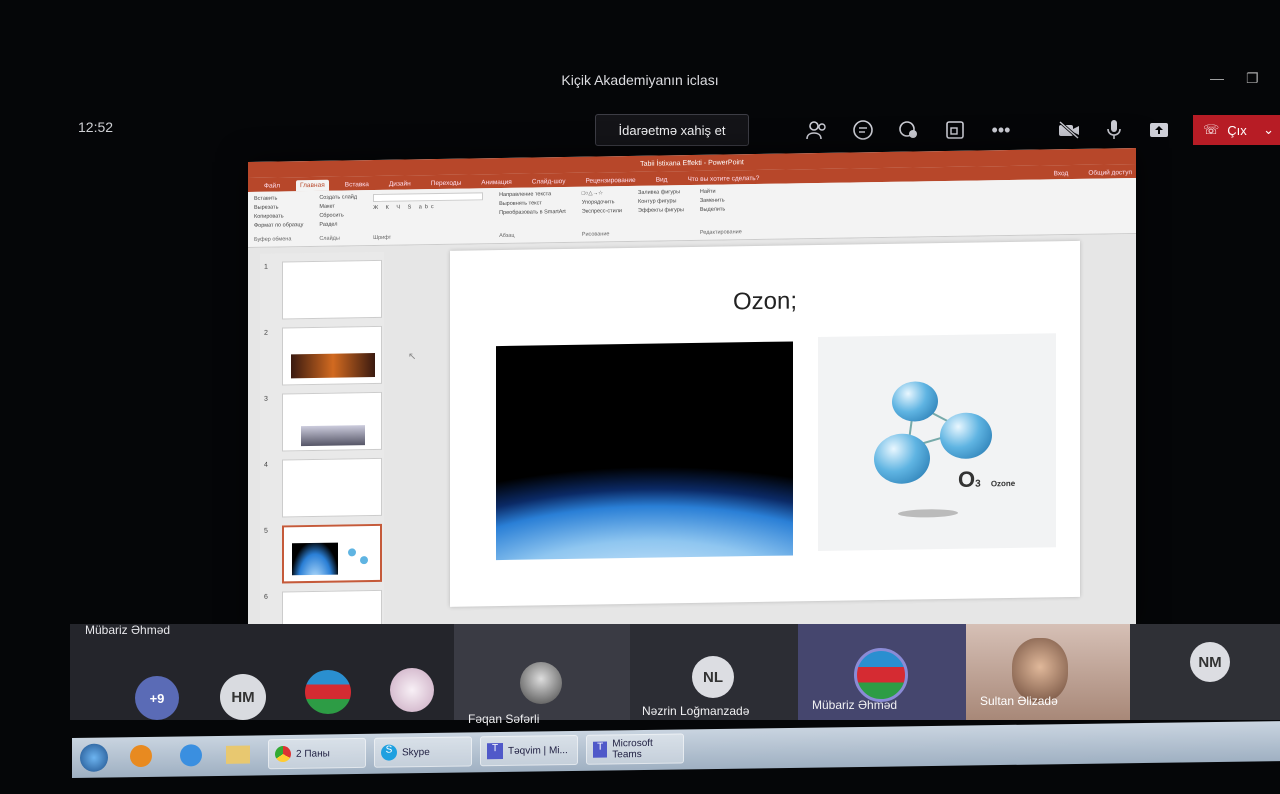 The height and width of the screenshot is (794, 1280). I want to click on chat-icon, so click(863, 130).